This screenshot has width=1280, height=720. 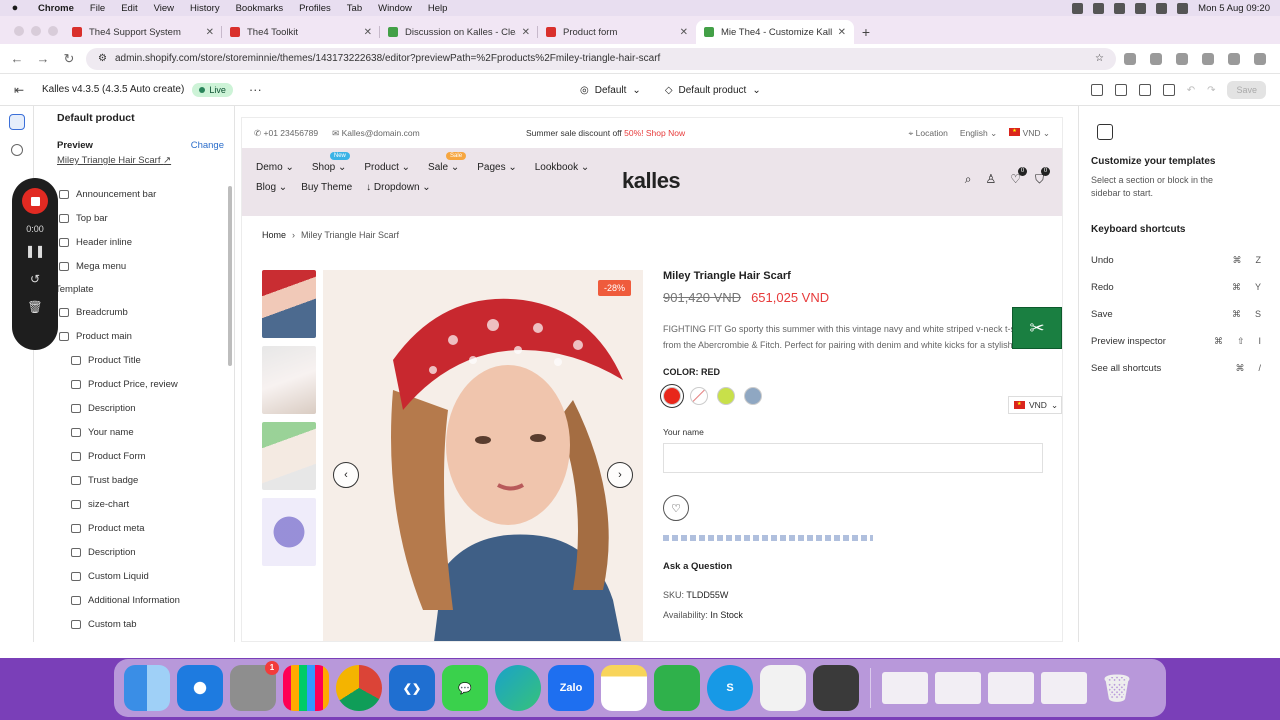 I want to click on product-main-image: -28% ‹ ›, so click(x=483, y=455).